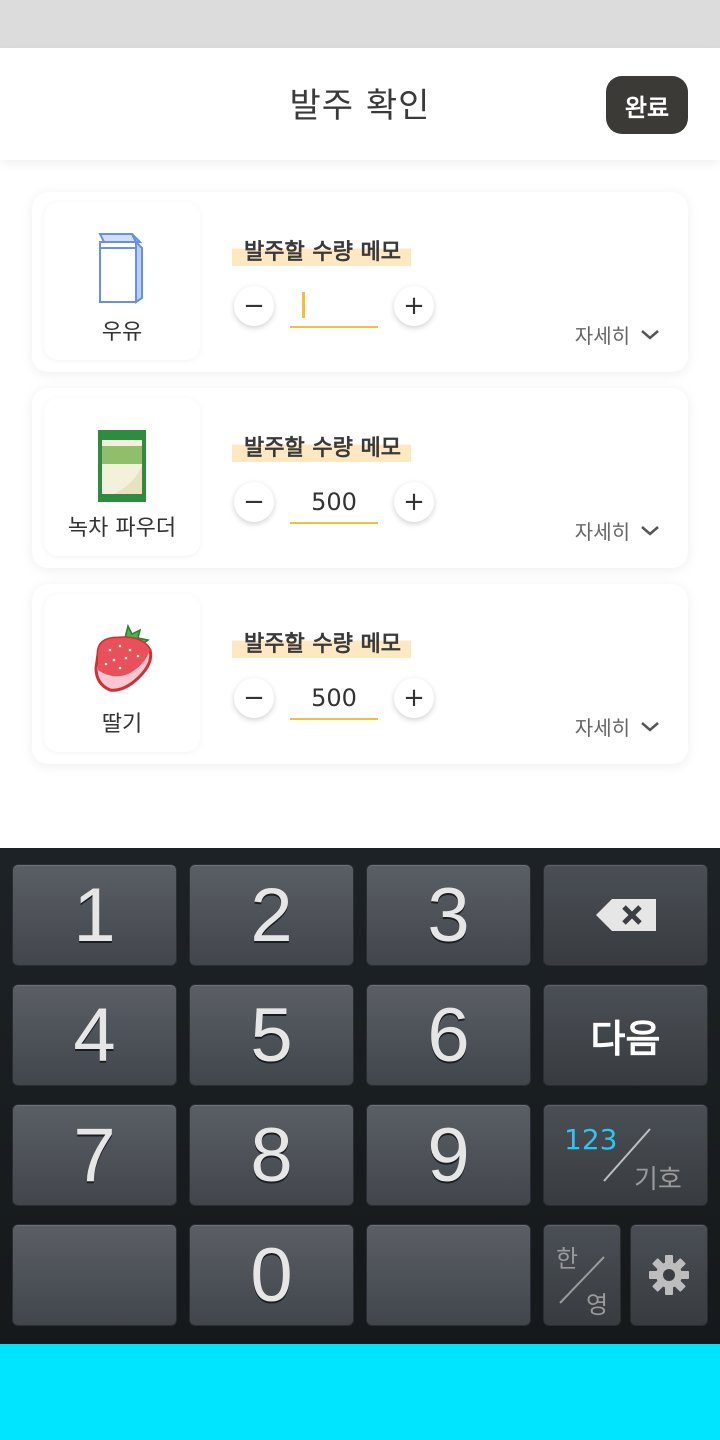  What do you see at coordinates (123, 657) in the screenshot?
I see `strawberry-icon` at bounding box center [123, 657].